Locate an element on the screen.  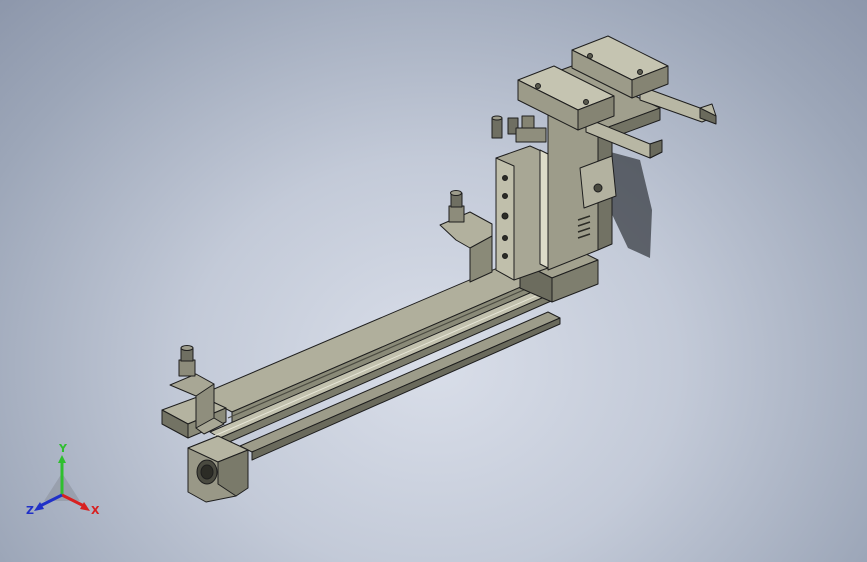
slide-cylinder-rail is located at coordinates (544, 209).